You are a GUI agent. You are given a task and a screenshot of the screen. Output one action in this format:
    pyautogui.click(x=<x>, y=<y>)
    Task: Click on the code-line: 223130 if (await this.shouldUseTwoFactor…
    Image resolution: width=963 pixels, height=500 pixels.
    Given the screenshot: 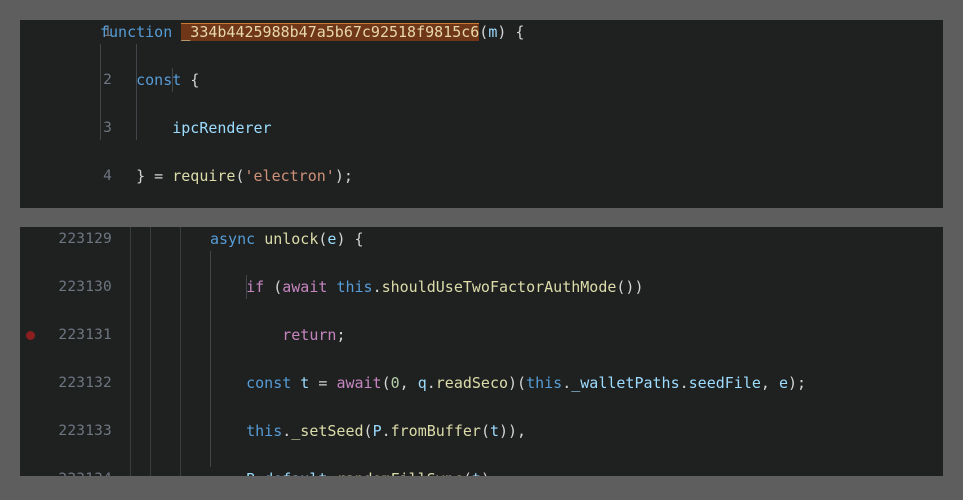 What is the action you would take?
    pyautogui.click(x=481, y=287)
    